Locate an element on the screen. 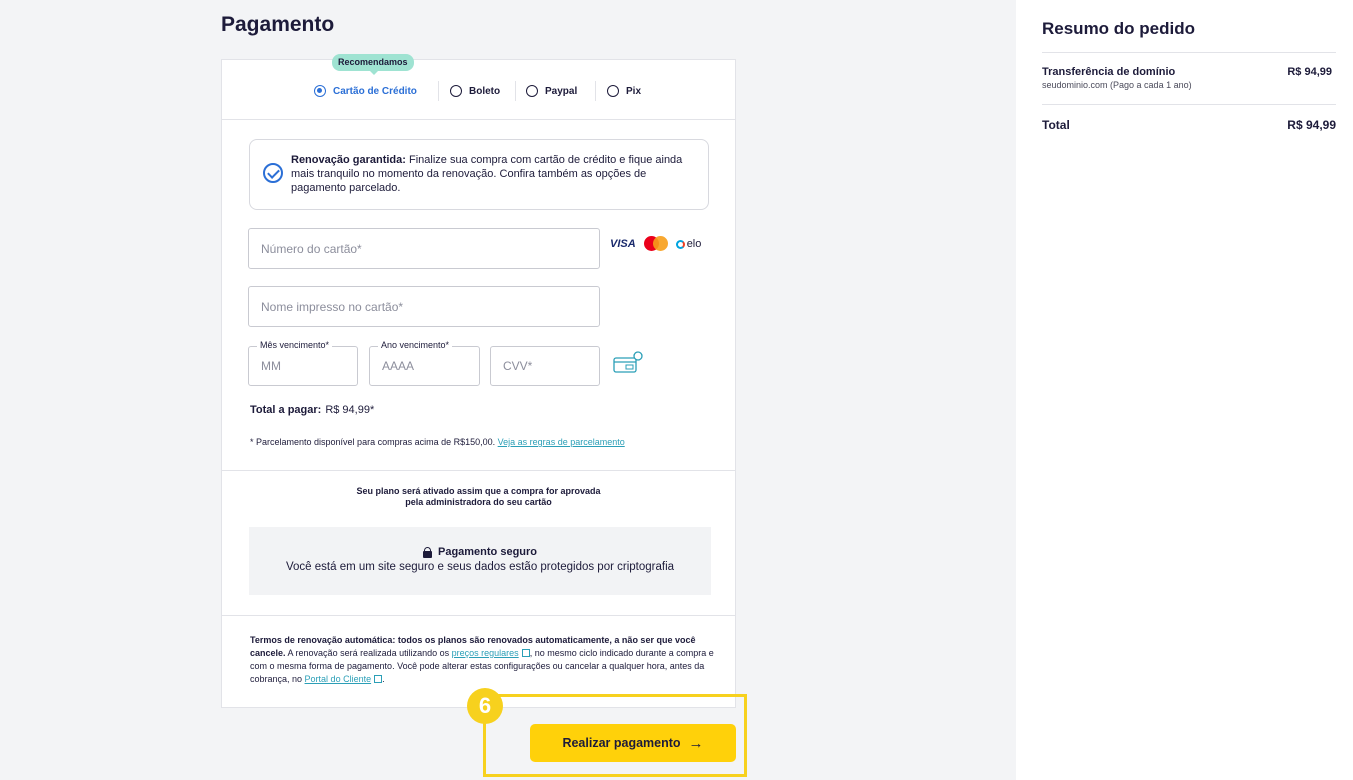 The image size is (1353, 780). installment-rules-link: Veja as regras de parcelamento is located at coordinates (561, 442).